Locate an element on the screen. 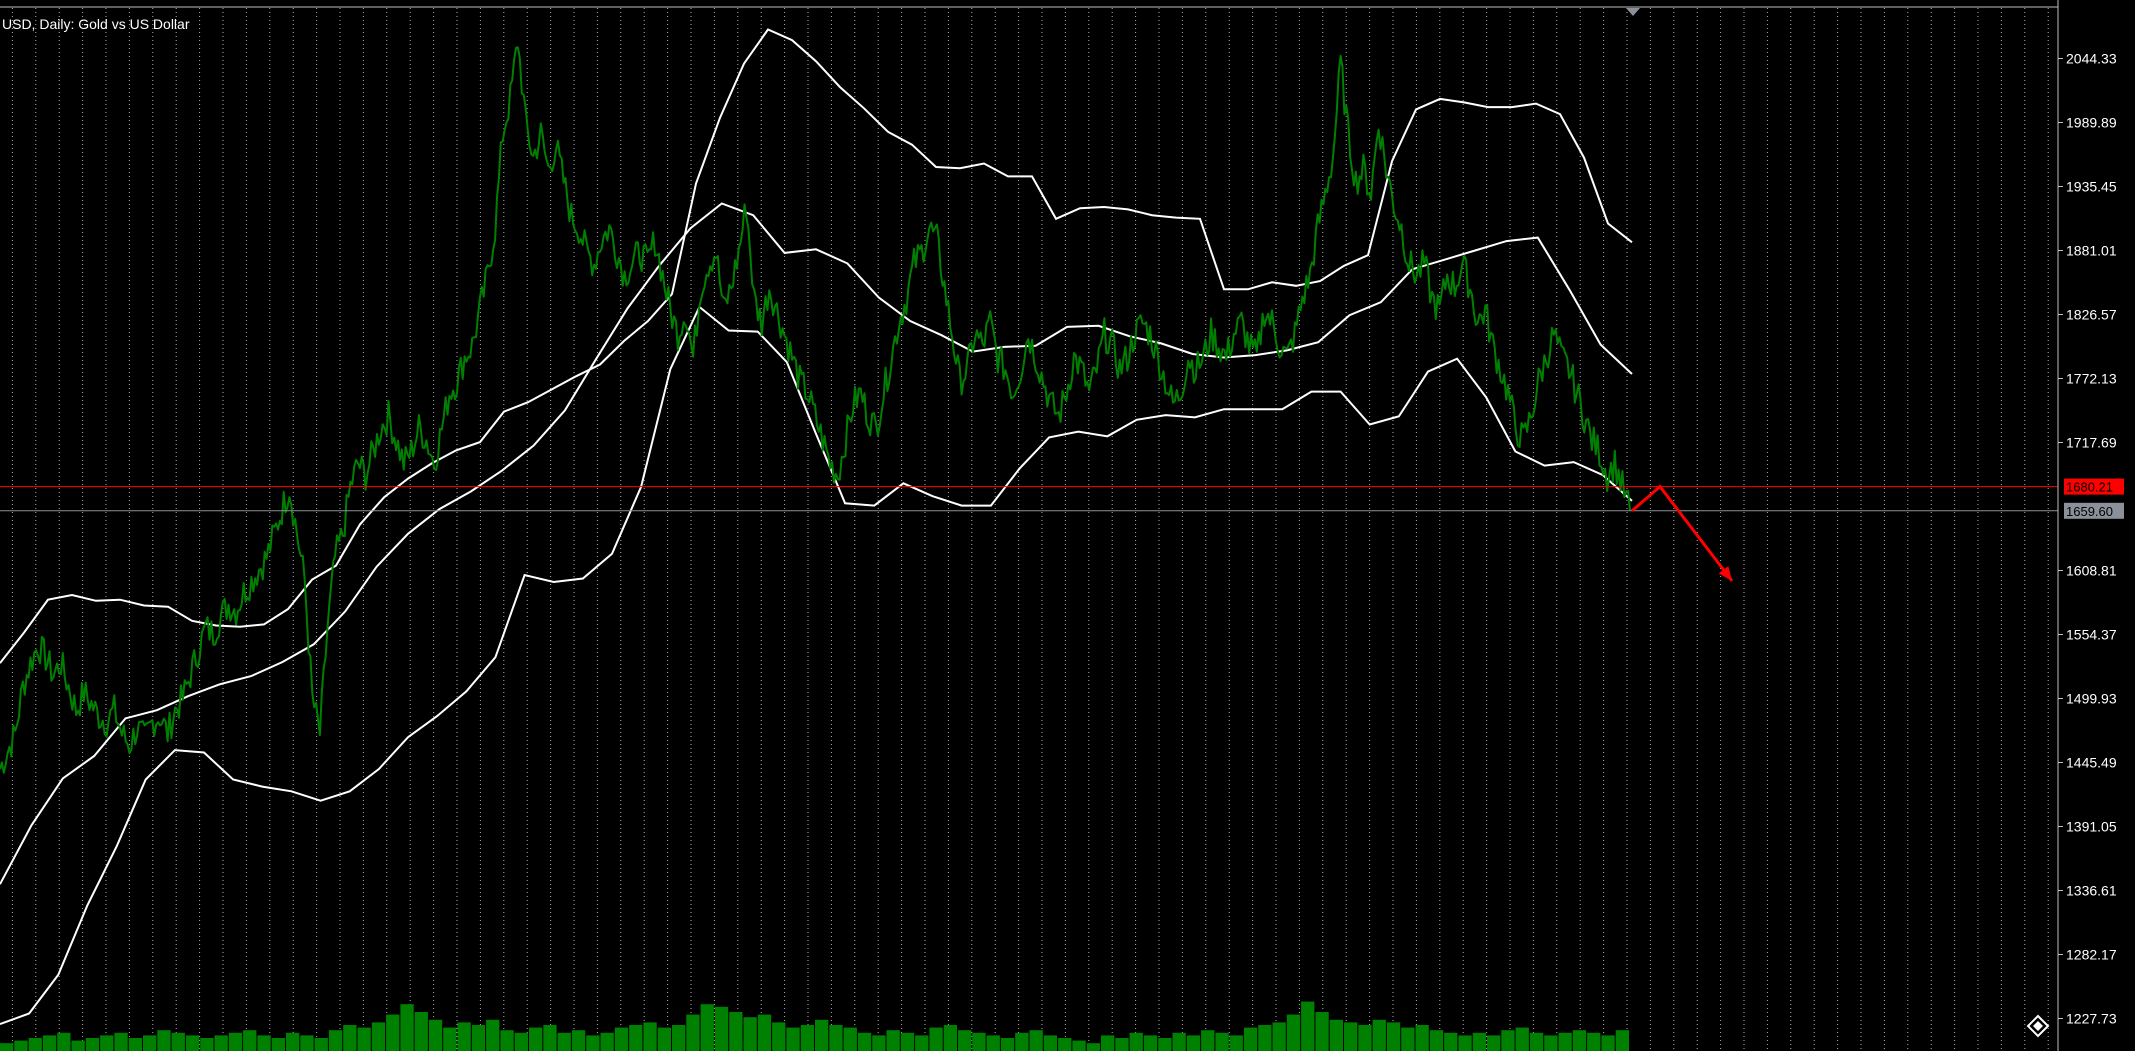  y-tick-label: 1935.45 is located at coordinates (2091, 187).